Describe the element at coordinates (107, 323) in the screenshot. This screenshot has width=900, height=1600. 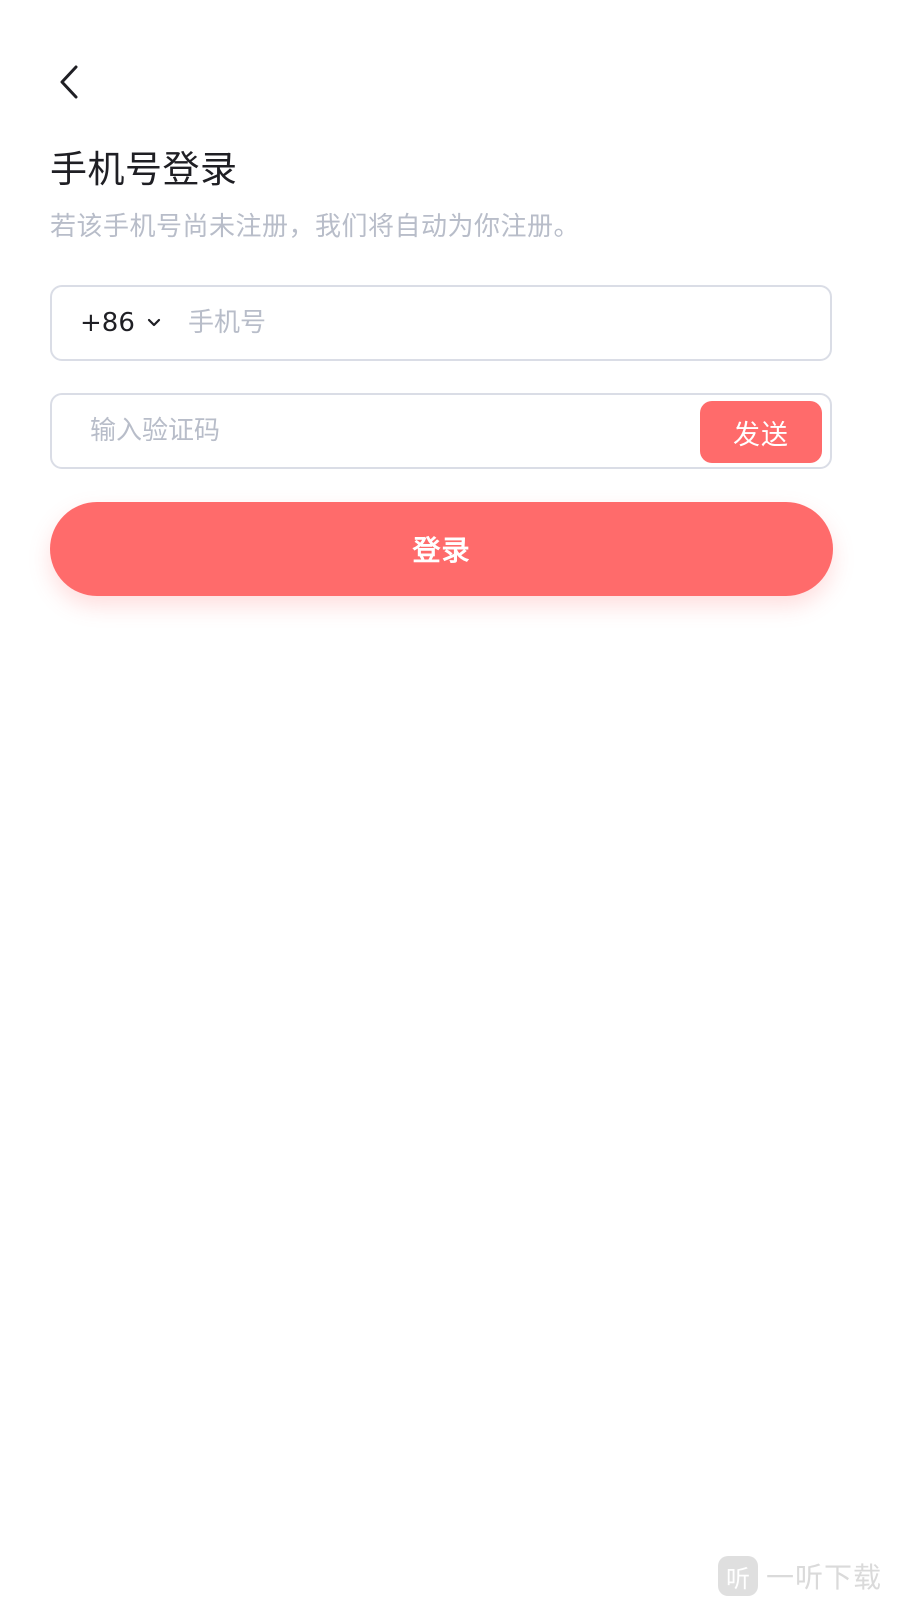
I see `country-code-label: +86` at that location.